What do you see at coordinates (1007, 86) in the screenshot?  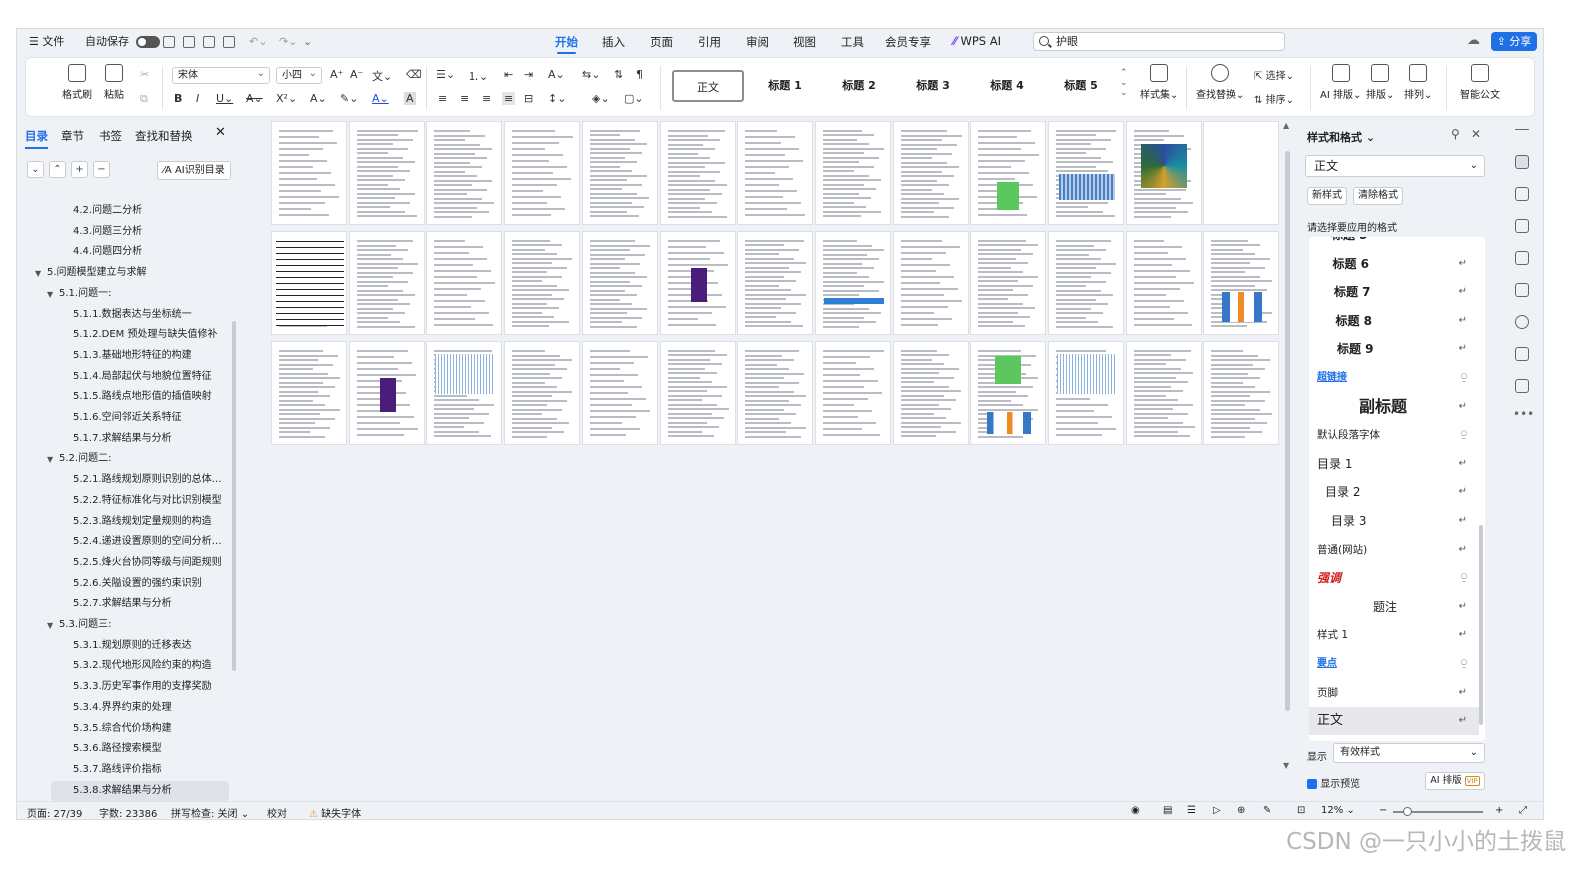 I see `style-heading4-gallery-item: 标题 4` at bounding box center [1007, 86].